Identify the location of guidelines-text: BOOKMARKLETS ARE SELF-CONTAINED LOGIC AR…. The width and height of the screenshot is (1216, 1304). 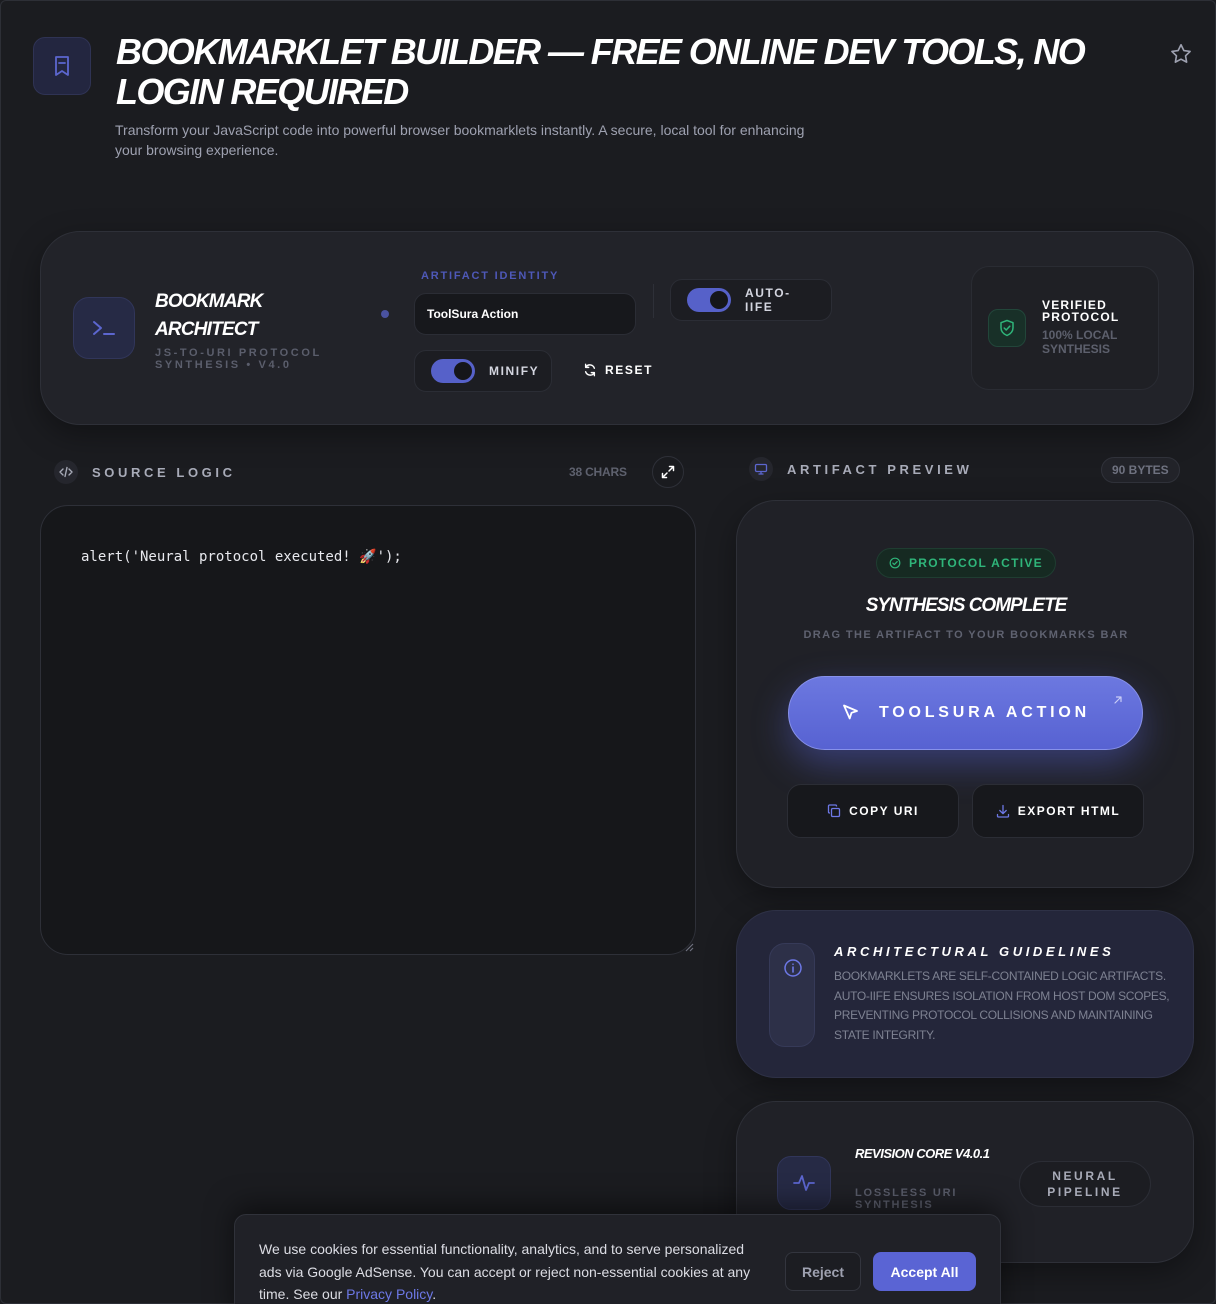
(1002, 1005).